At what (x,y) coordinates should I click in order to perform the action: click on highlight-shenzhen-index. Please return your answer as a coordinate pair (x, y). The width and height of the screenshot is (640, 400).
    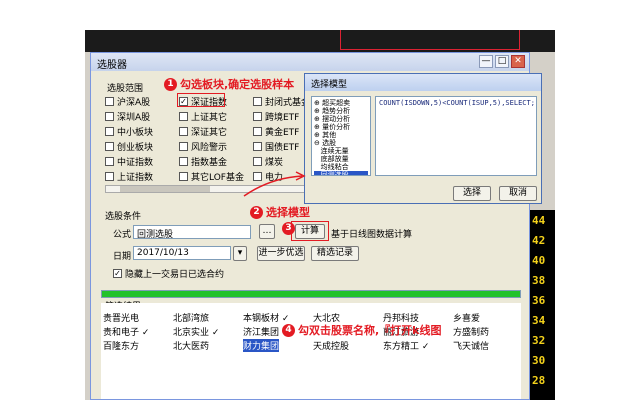
    Looking at the image, I should click on (201, 100).